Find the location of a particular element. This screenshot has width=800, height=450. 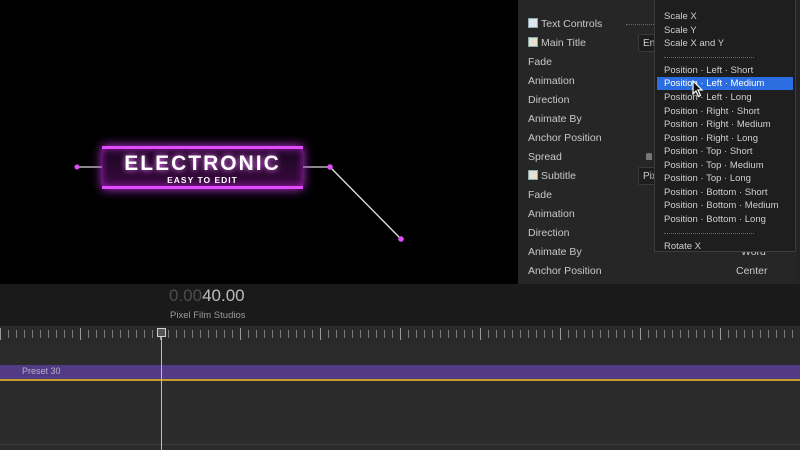

param-animation: Animation is located at coordinates (551, 81).